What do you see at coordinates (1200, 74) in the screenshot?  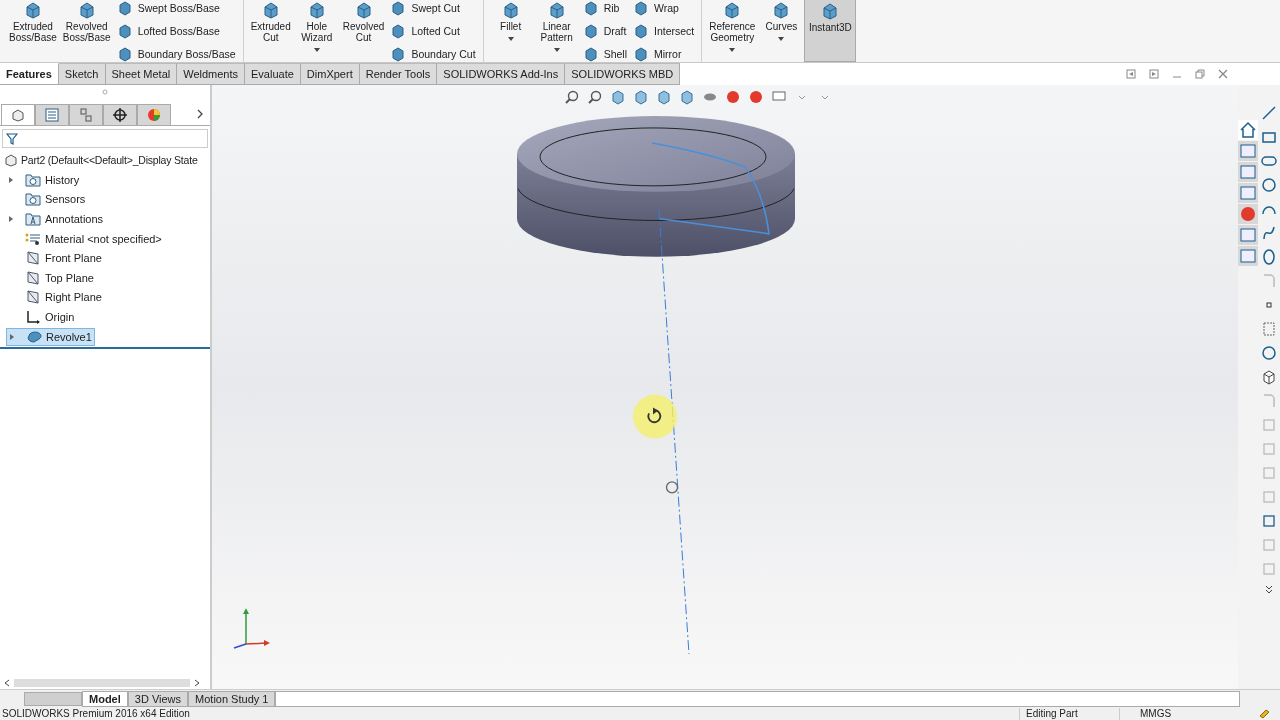 I see `restore-icon` at bounding box center [1200, 74].